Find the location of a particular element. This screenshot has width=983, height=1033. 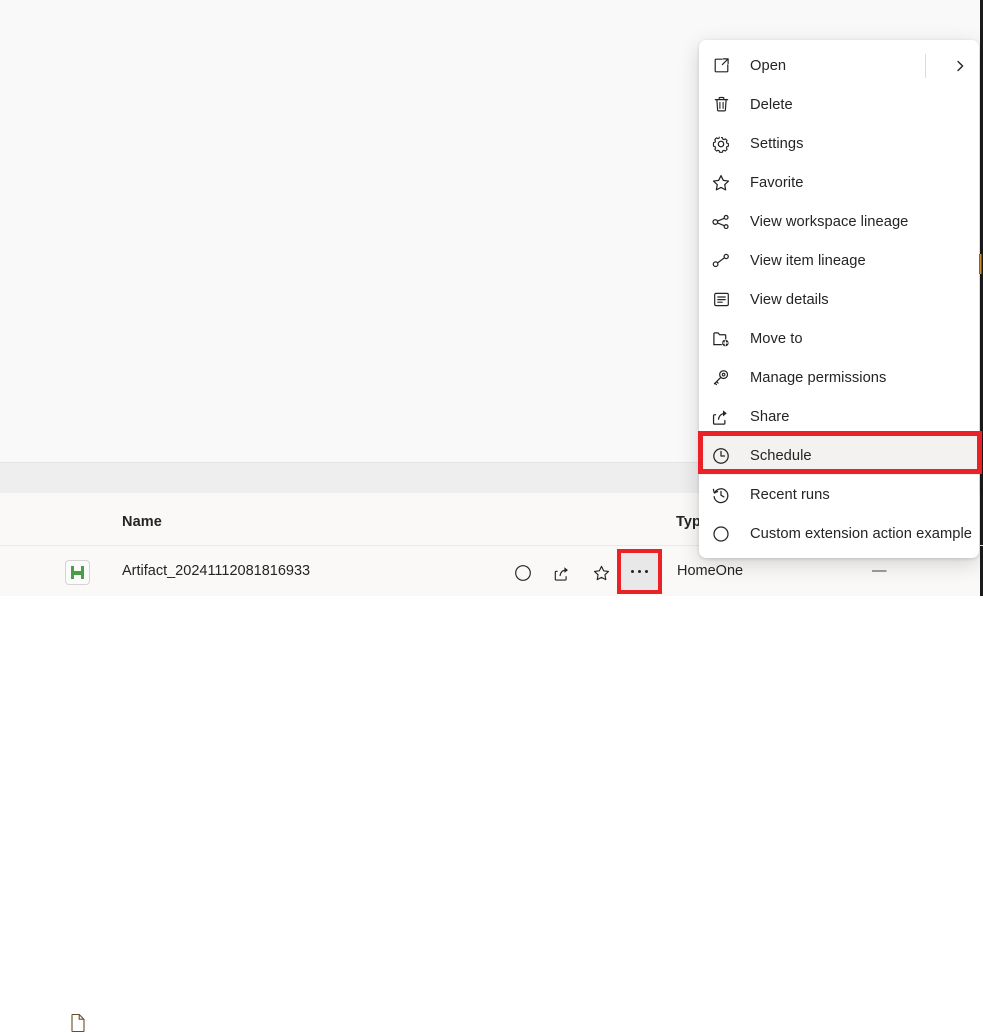

more-options-button is located at coordinates (639, 571).